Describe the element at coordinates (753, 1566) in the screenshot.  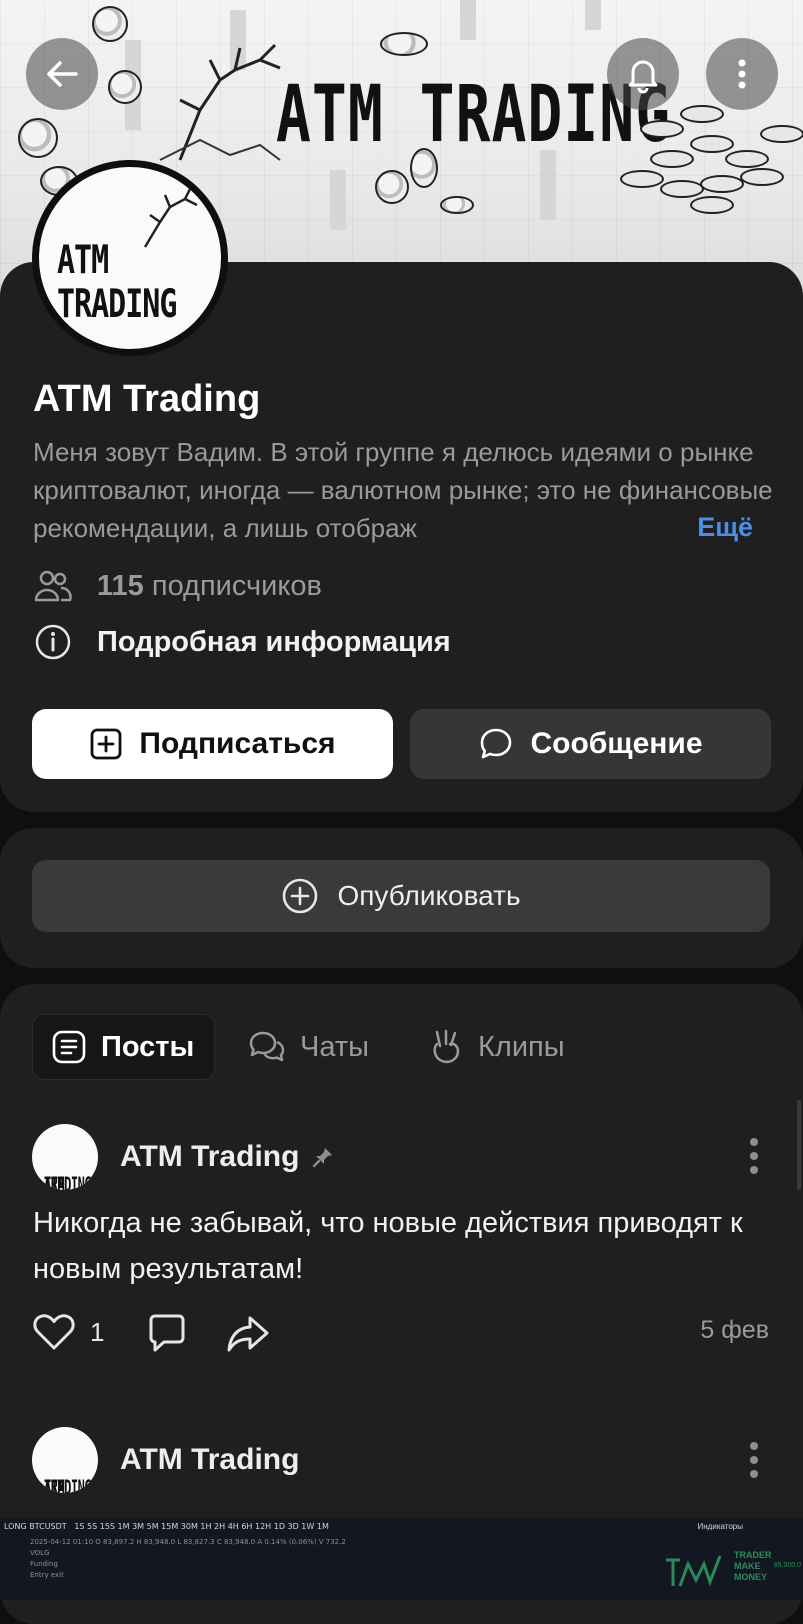
I see `chart-brand: TRADER MAKE MONEY` at that location.